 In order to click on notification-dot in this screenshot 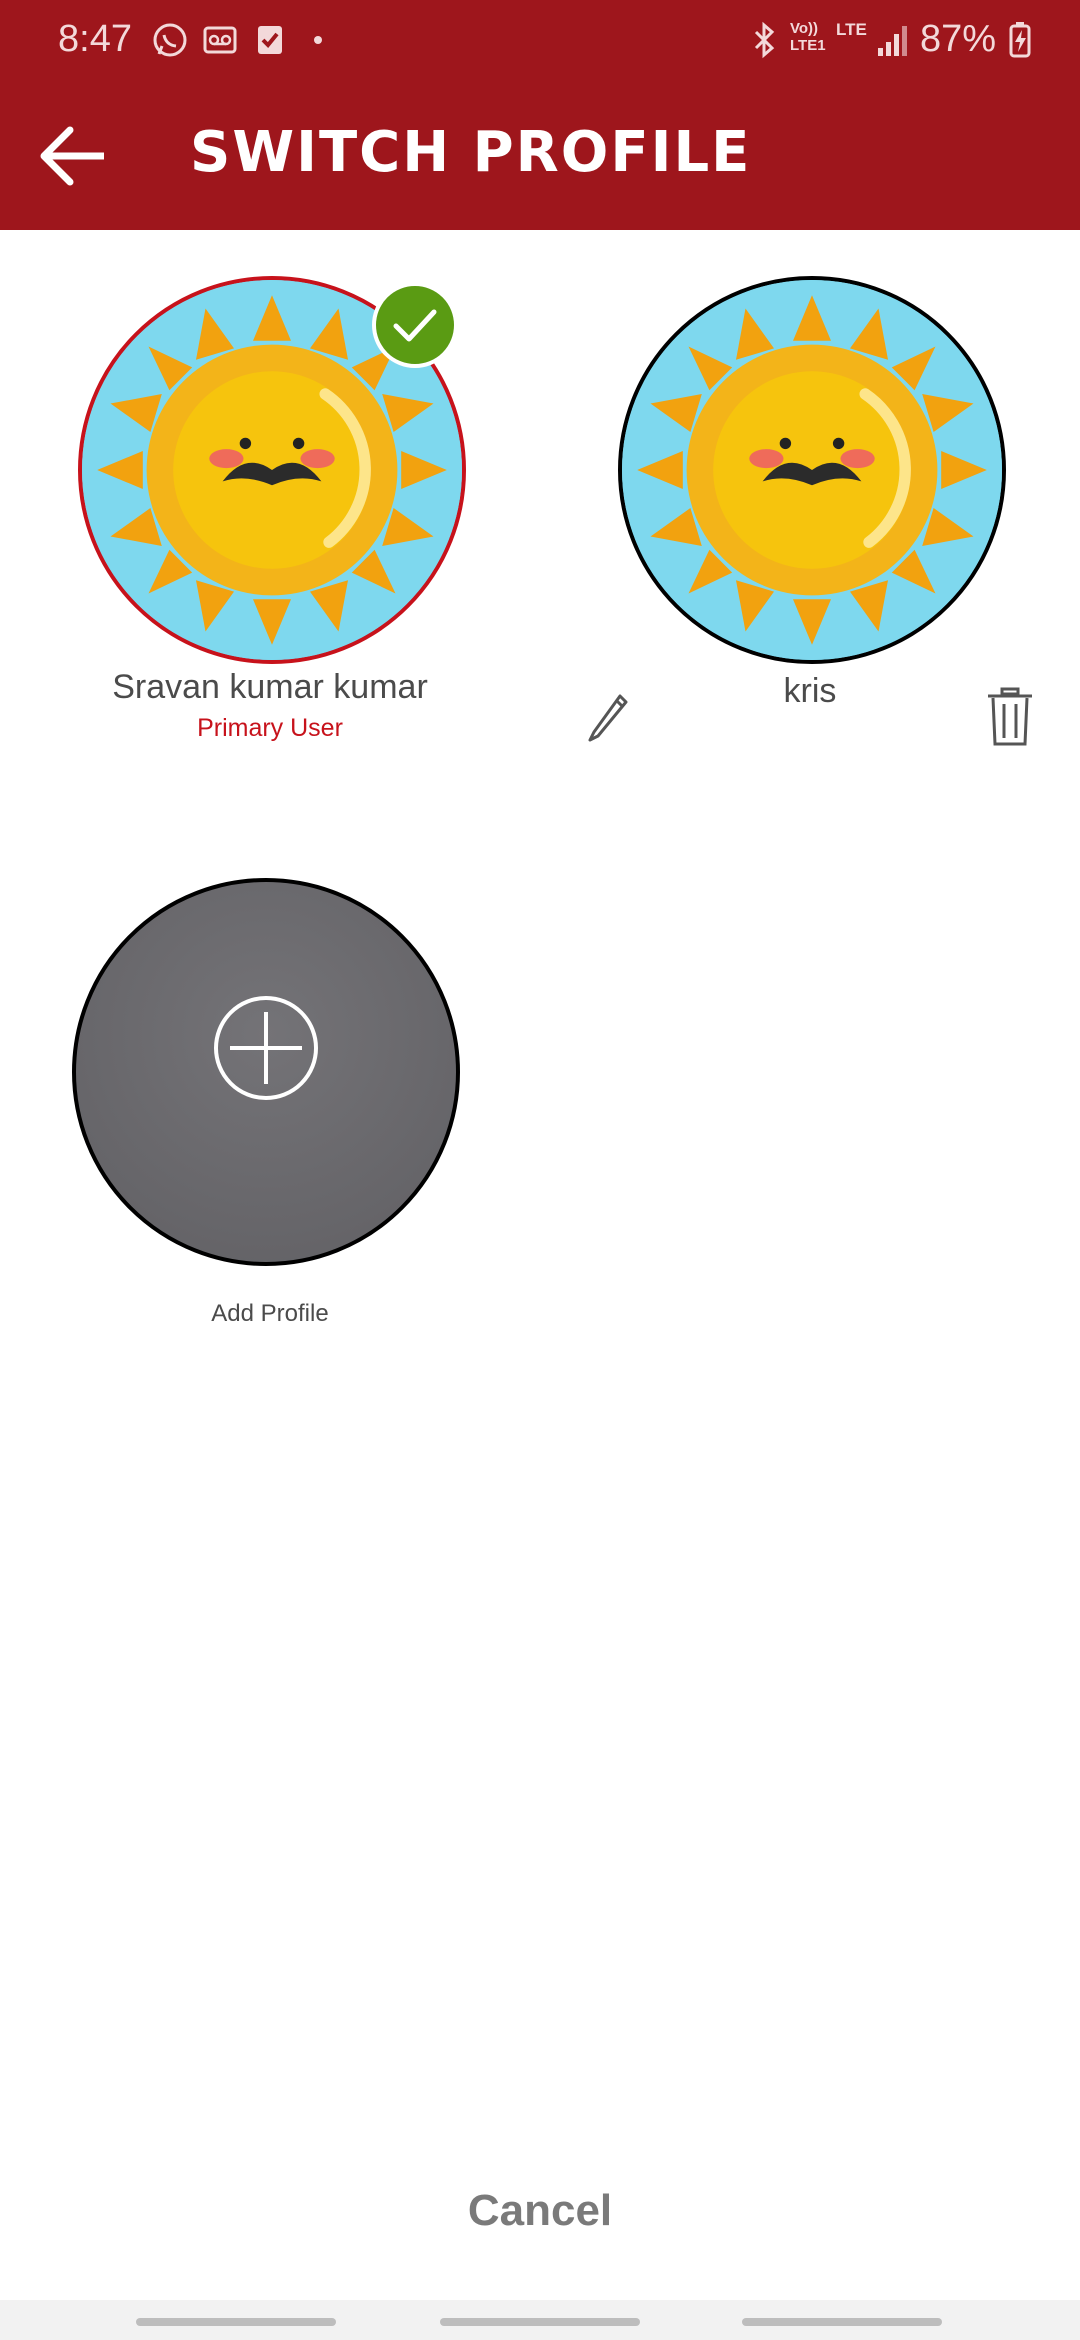, I will do `click(318, 40)`.